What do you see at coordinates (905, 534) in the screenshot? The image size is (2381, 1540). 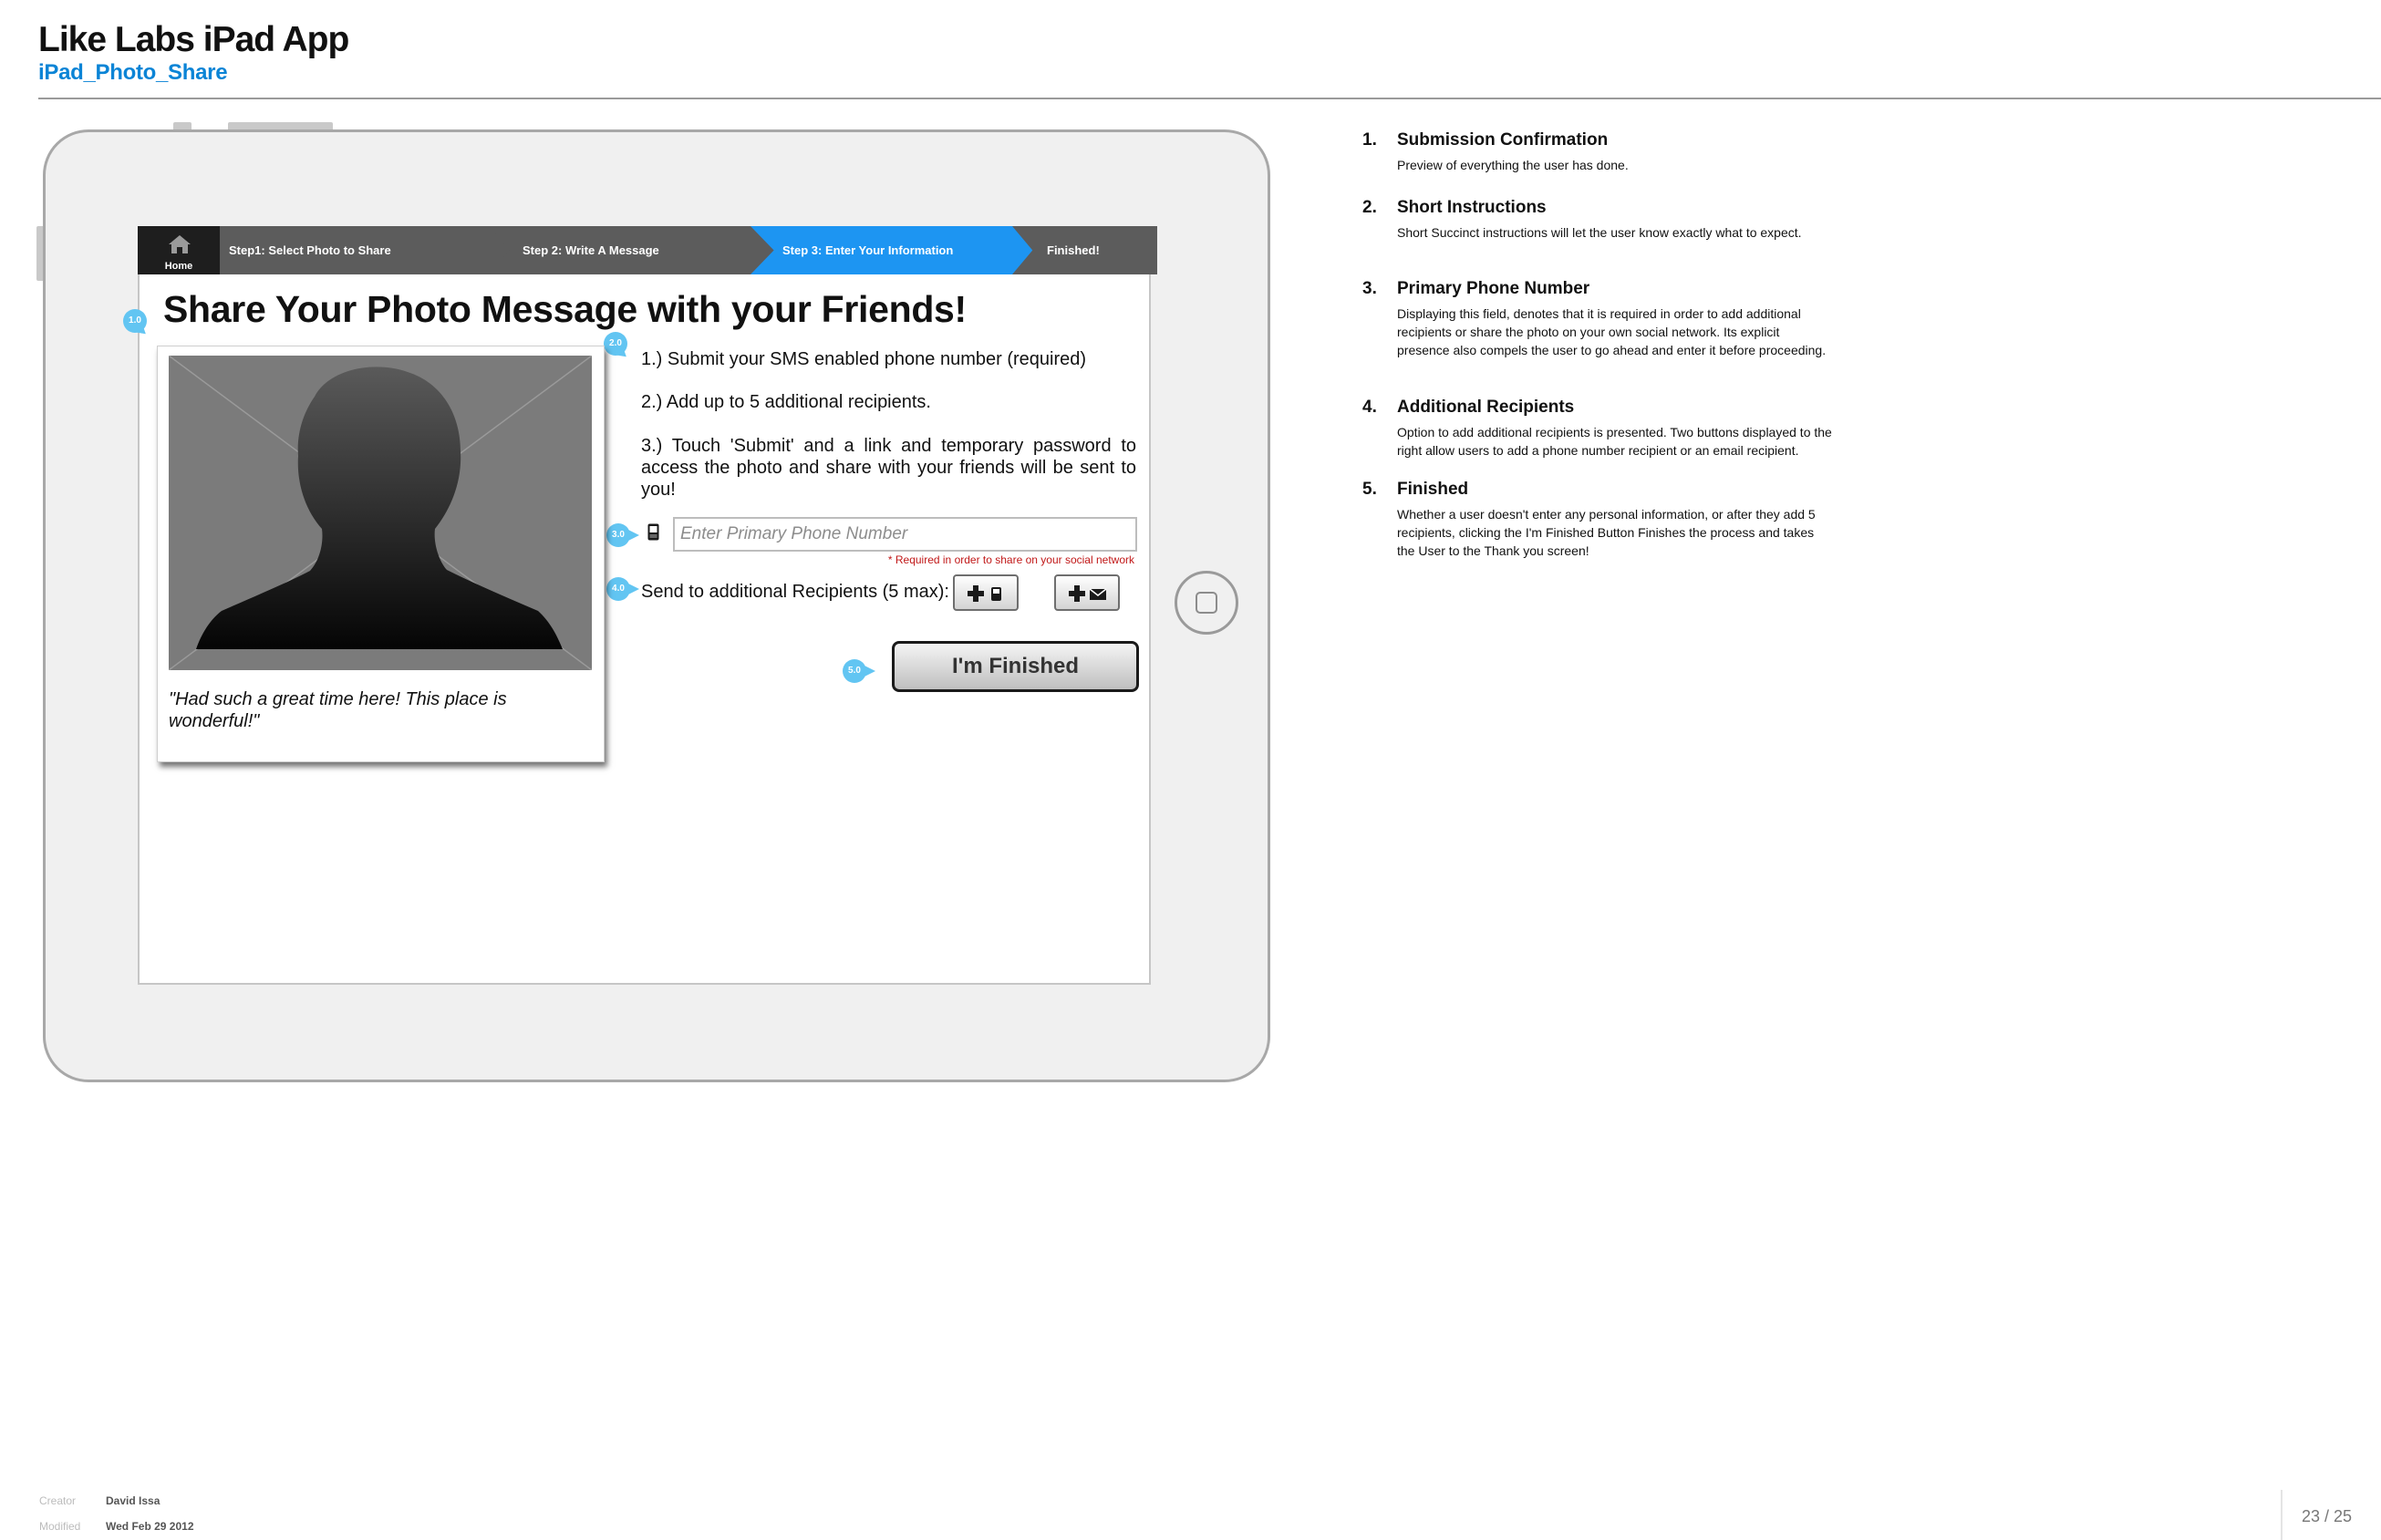 I see `primary-phone-input` at bounding box center [905, 534].